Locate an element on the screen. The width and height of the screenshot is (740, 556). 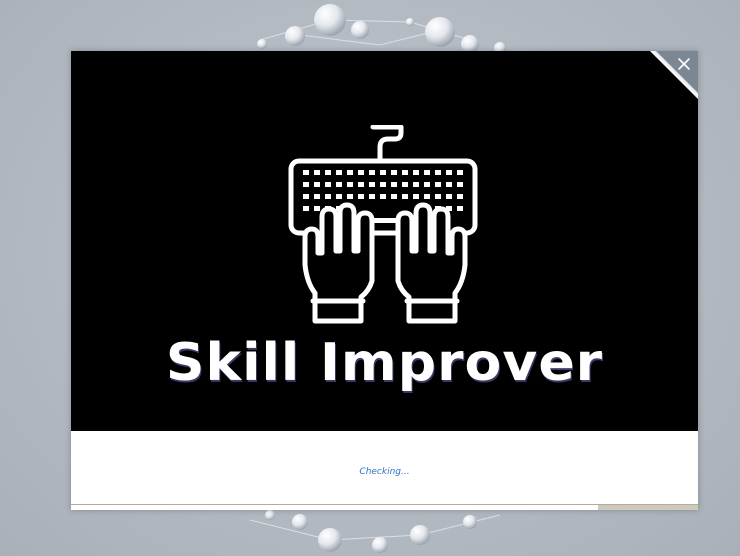
close-icon is located at coordinates (674, 75).